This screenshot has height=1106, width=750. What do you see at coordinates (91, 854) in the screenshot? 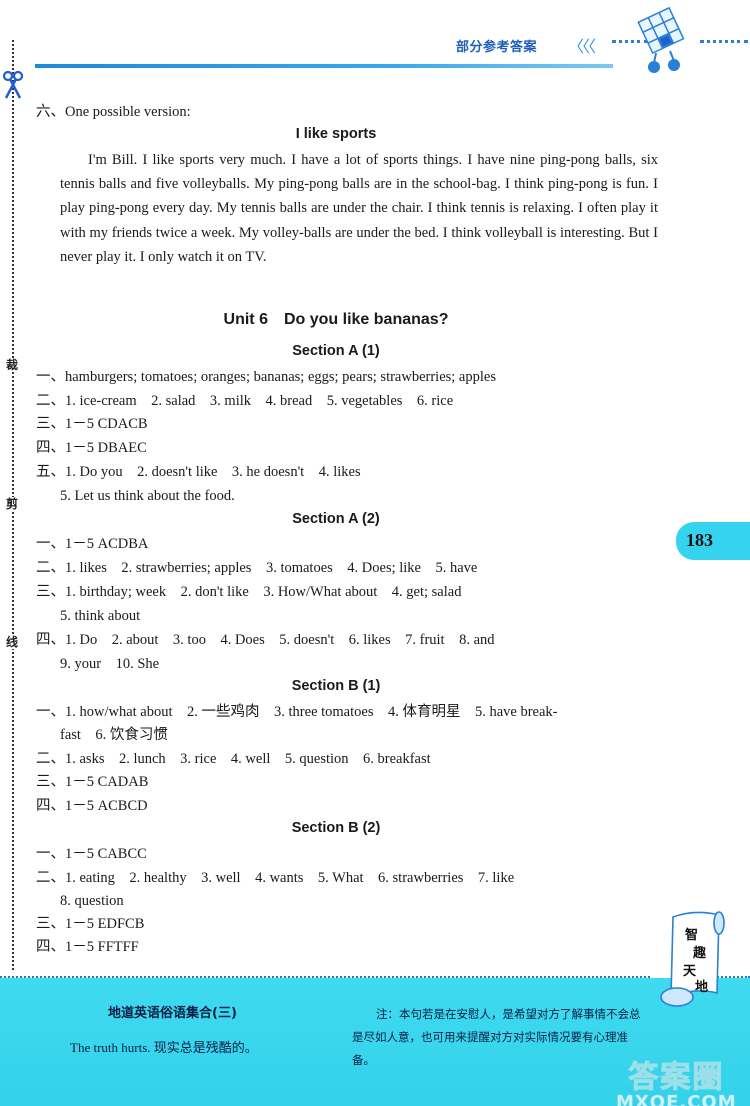
I see `answer-line: 一、1－5 CABCC` at bounding box center [91, 854].